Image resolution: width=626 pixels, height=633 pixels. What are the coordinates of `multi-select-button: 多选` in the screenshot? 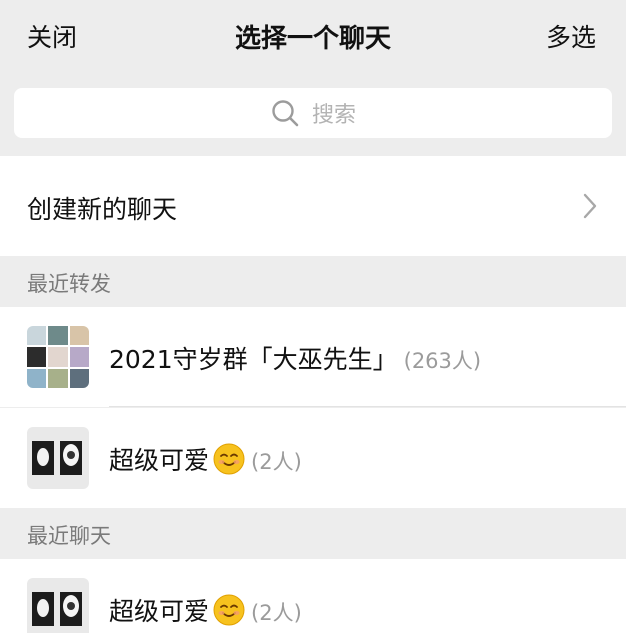 It's located at (571, 36).